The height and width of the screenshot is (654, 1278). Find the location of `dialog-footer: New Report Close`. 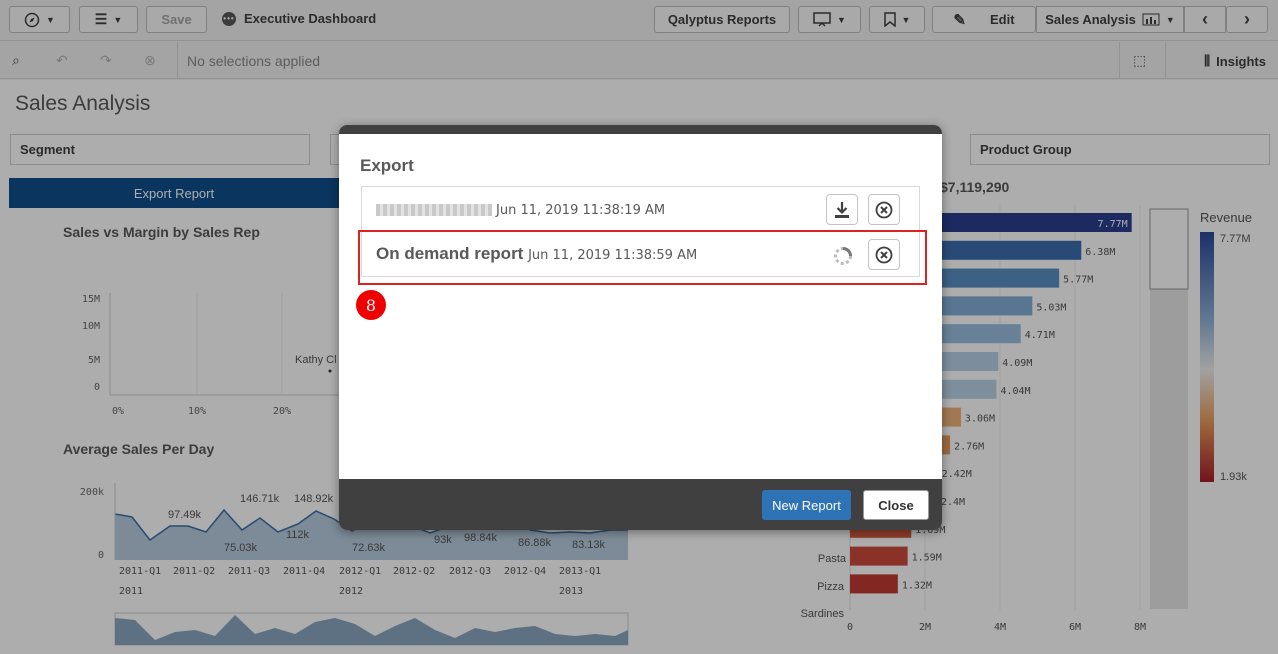

dialog-footer: New Report Close is located at coordinates (640, 504).